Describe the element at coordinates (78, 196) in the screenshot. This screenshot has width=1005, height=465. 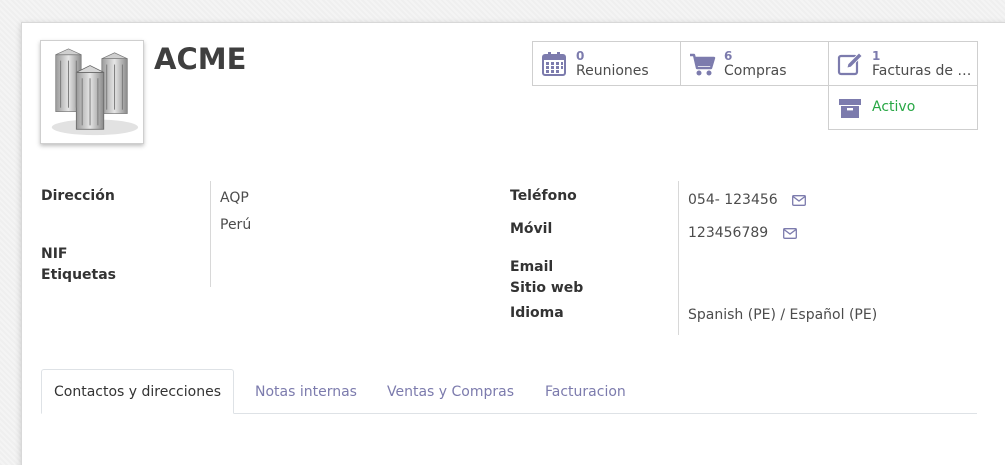
I see `address-label: Dirección` at that location.